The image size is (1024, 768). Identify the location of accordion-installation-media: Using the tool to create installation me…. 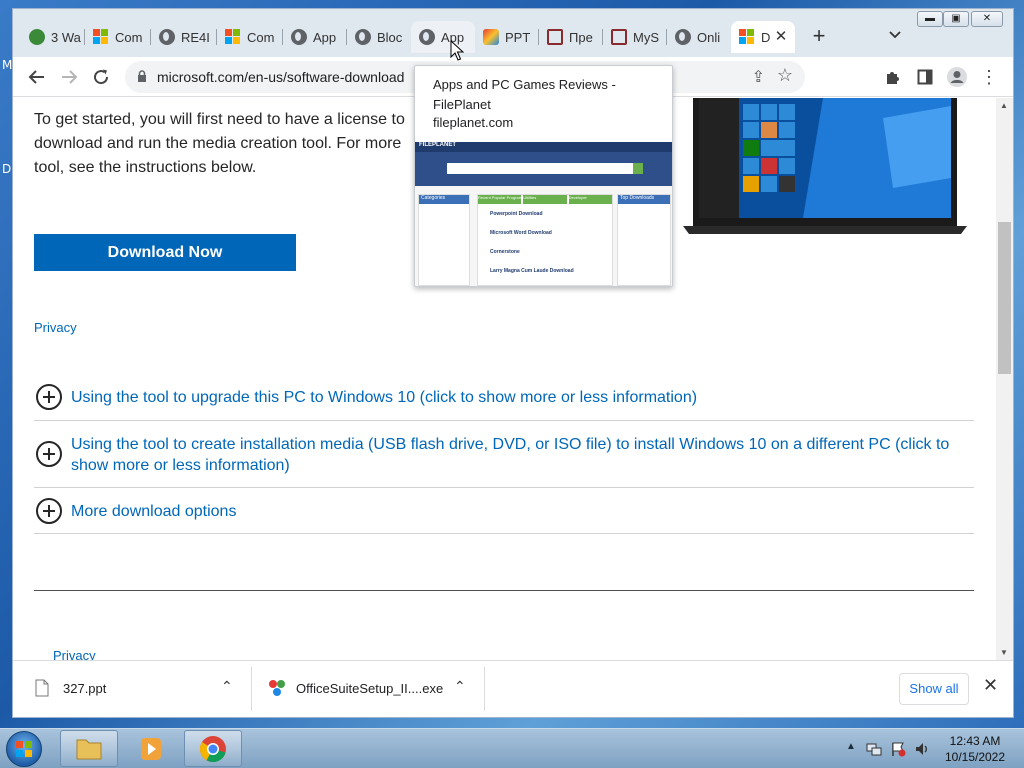
(504, 454).